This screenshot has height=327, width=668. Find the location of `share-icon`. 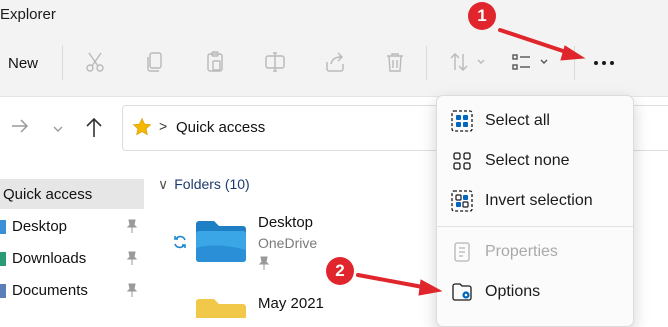

share-icon is located at coordinates (335, 62).